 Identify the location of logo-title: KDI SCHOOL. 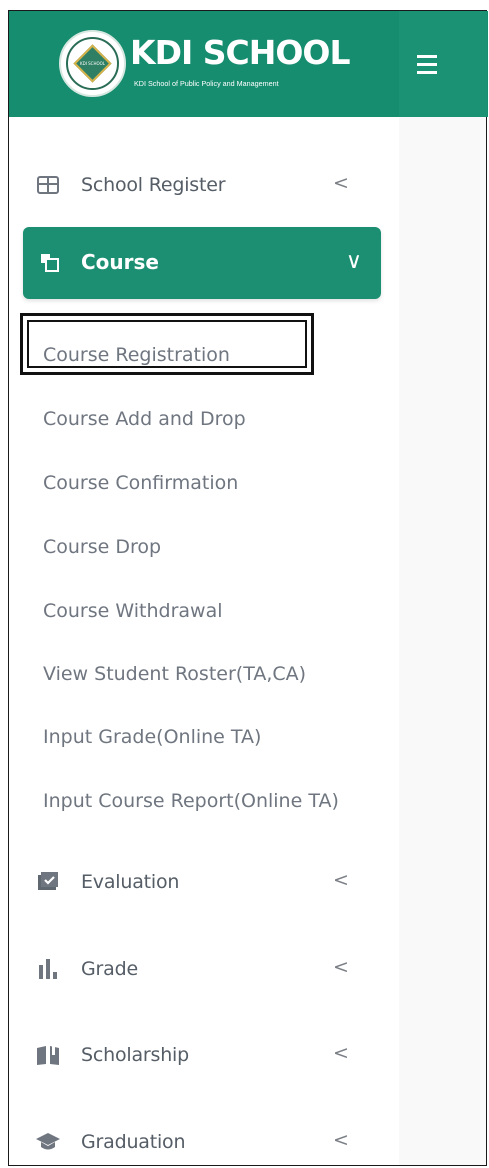
(240, 52).